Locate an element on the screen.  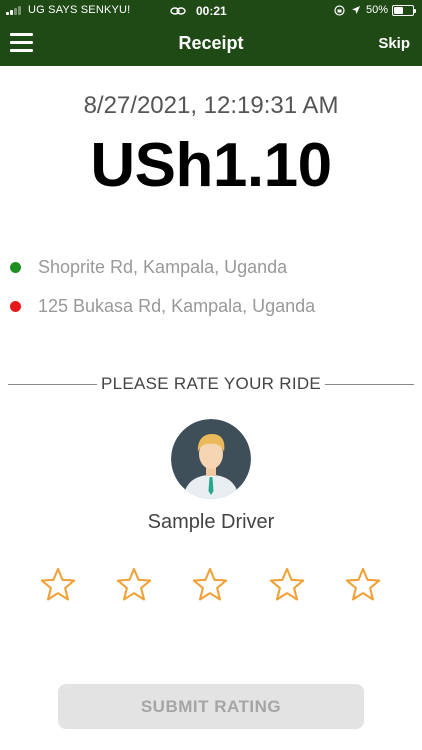
star-1-icon is located at coordinates (58, 585).